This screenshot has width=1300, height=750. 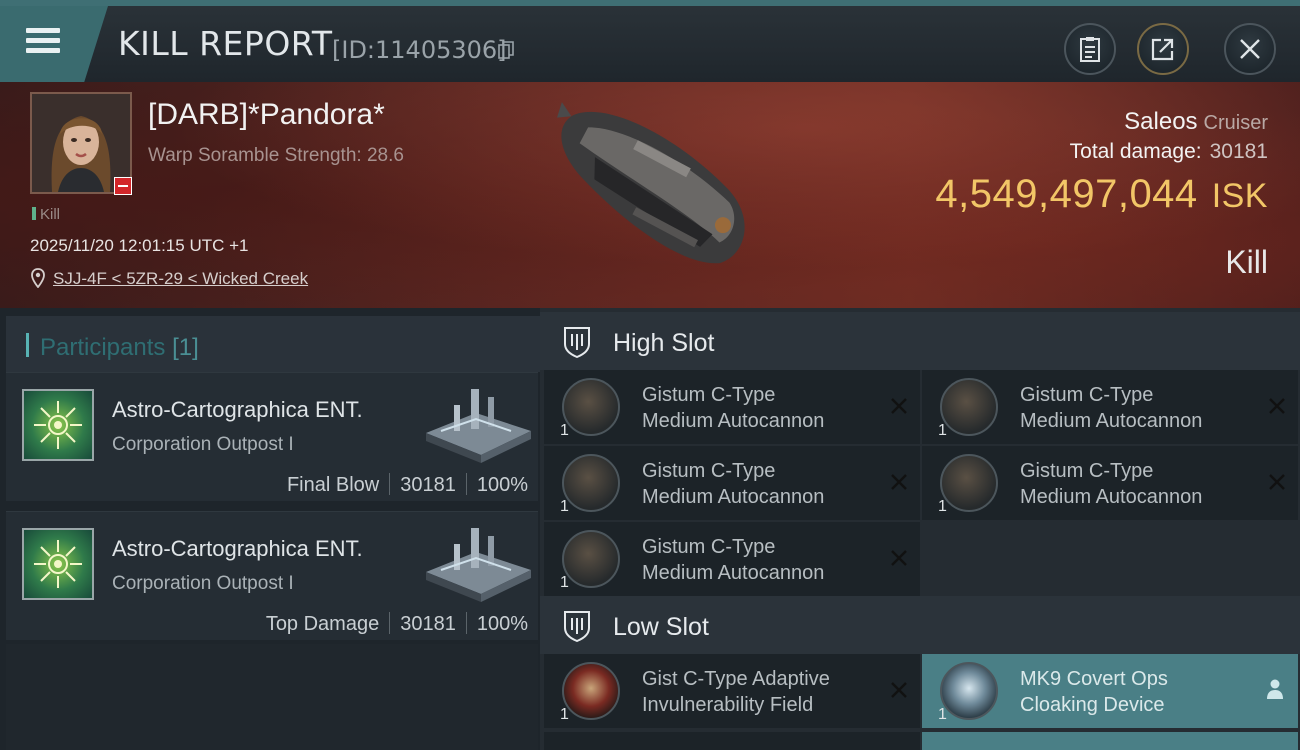 What do you see at coordinates (1110, 741) in the screenshot?
I see `next-row-partial` at bounding box center [1110, 741].